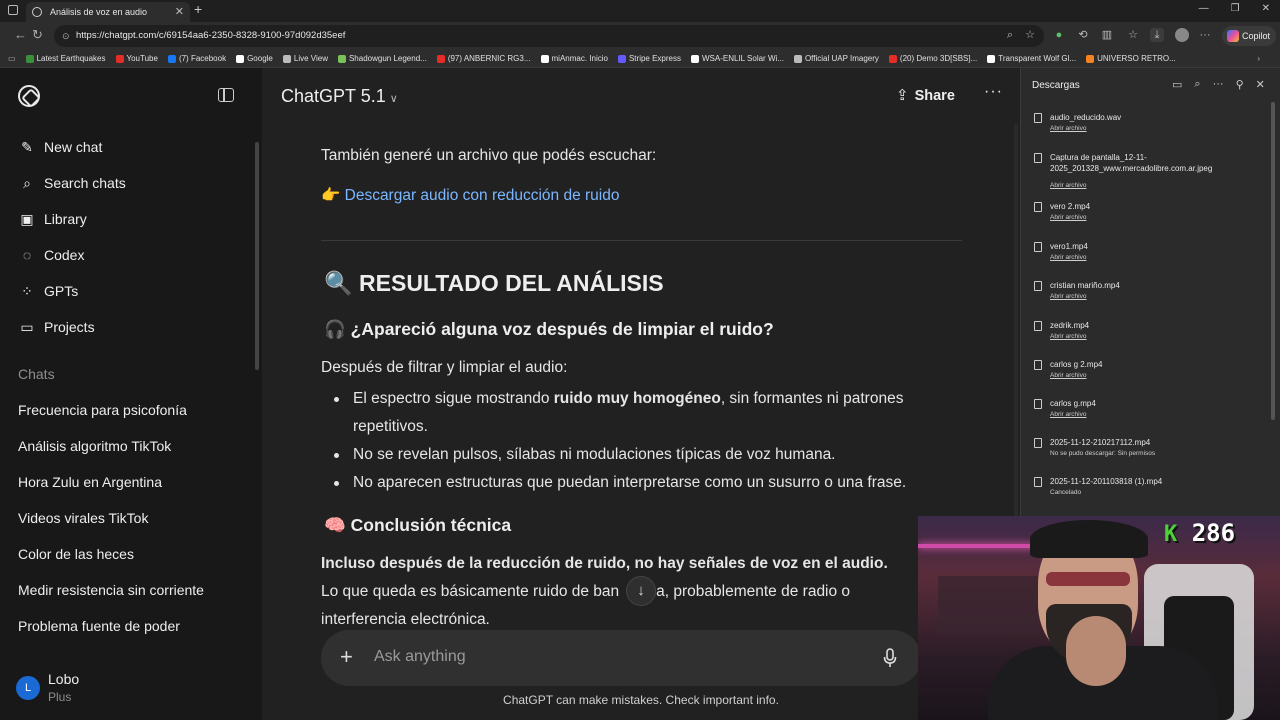 Image resolution: width=1280 pixels, height=720 pixels. I want to click on zoom-icon: ⌕, so click(1010, 35).